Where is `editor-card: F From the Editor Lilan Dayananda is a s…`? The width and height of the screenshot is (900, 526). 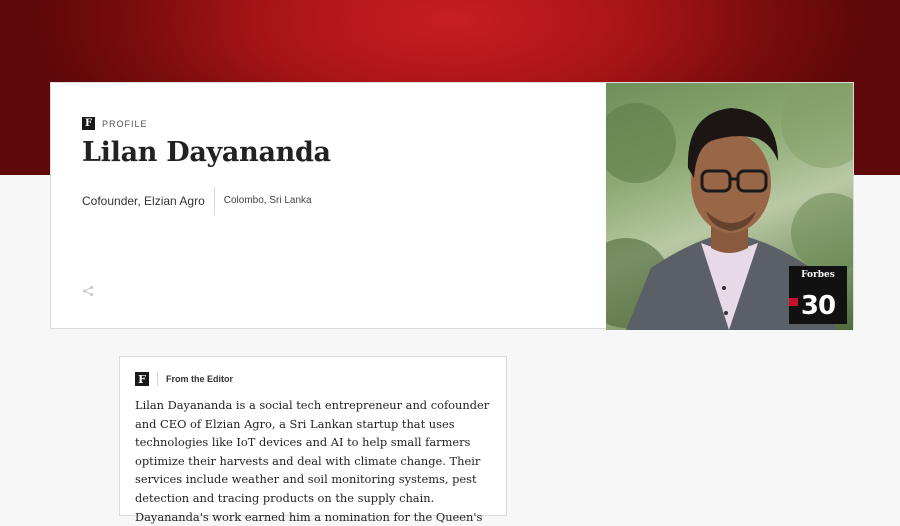
editor-card: F From the Editor Lilan Dayananda is a s… is located at coordinates (313, 440).